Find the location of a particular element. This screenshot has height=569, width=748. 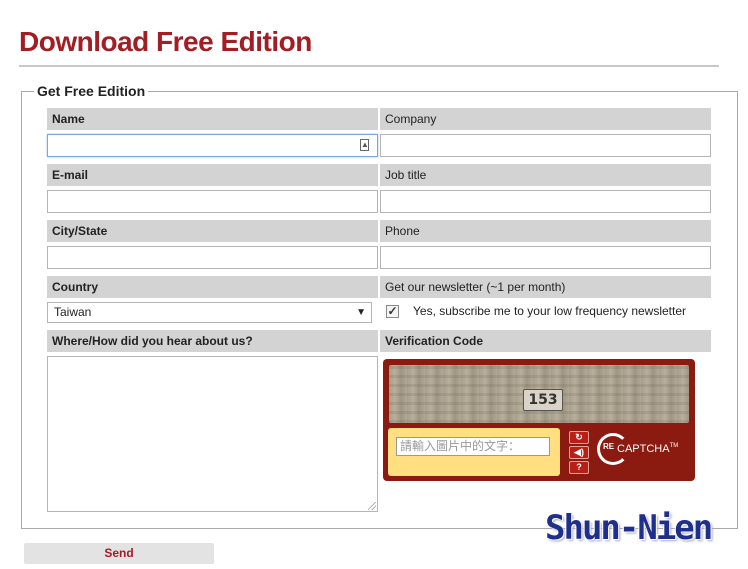

captcha-input-area: 請輸入圖片中的文字： is located at coordinates (474, 452).